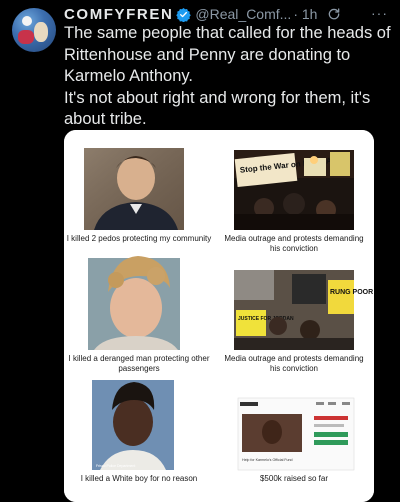 This screenshot has height=502, width=400. I want to click on fundraiser-title: Help for Karmelo's Official Fund, so click(267, 460).